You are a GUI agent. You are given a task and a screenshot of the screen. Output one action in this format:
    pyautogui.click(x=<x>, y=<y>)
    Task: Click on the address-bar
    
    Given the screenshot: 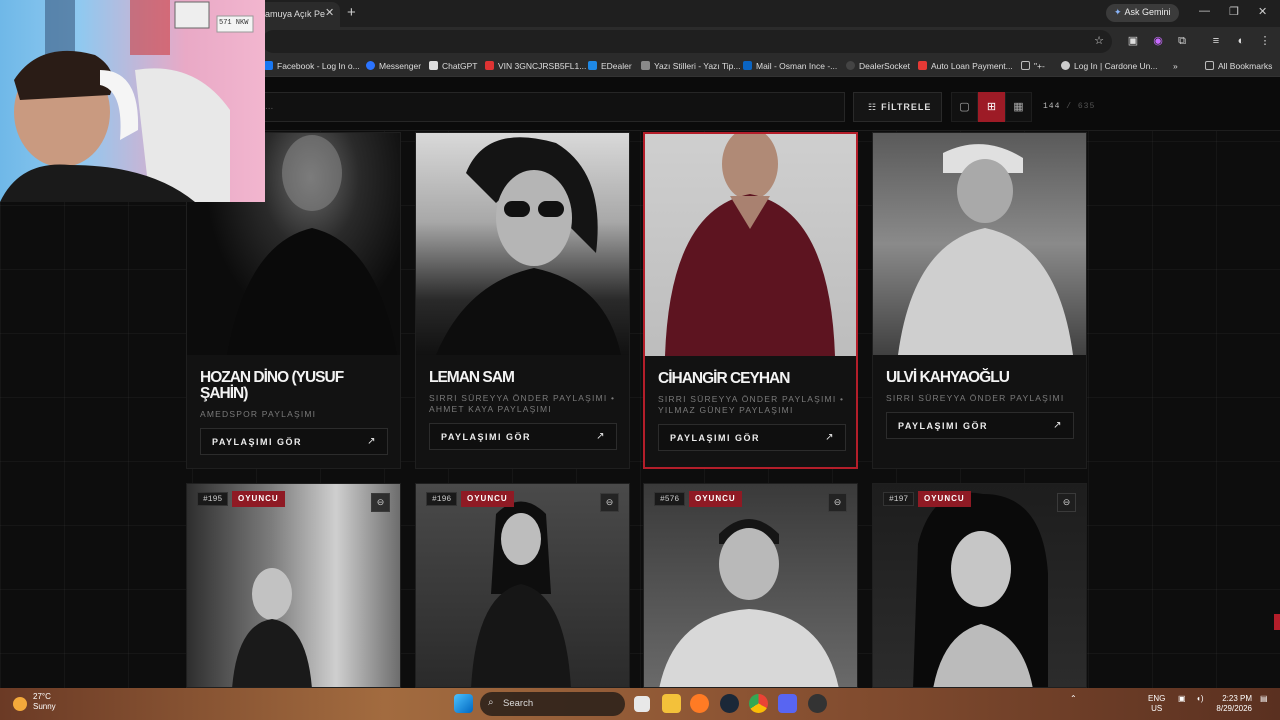 What is the action you would take?
    pyautogui.click(x=687, y=41)
    